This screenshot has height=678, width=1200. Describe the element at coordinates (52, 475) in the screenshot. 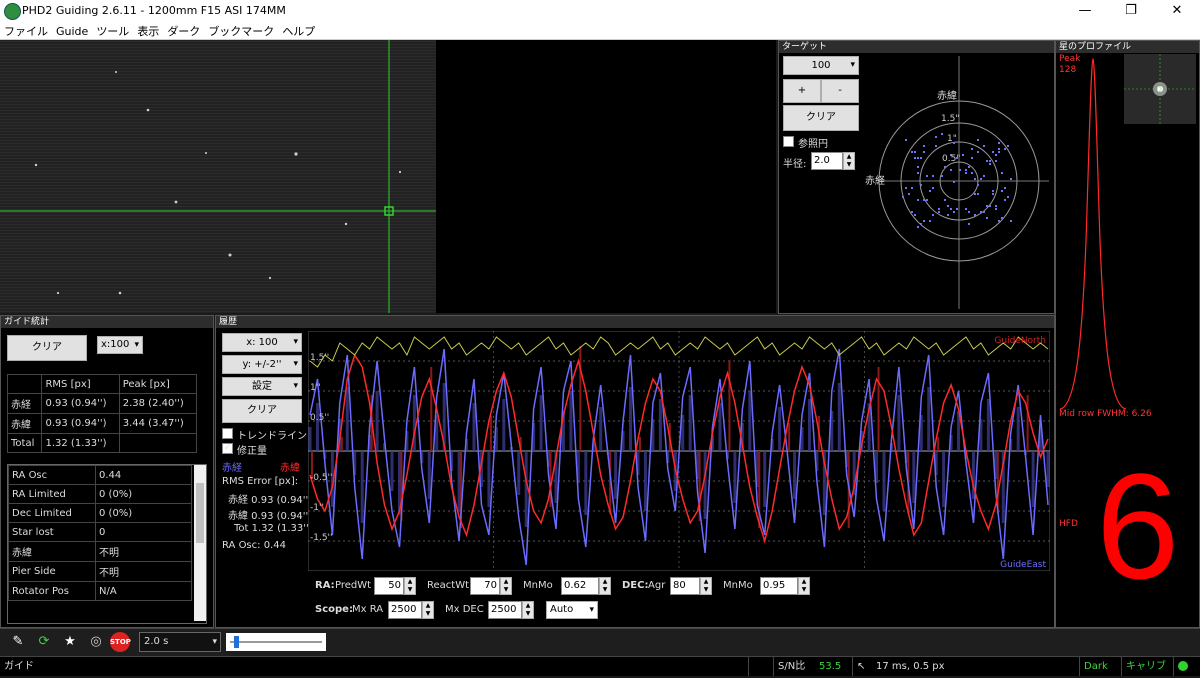

I see `info-key: RA Osc` at that location.